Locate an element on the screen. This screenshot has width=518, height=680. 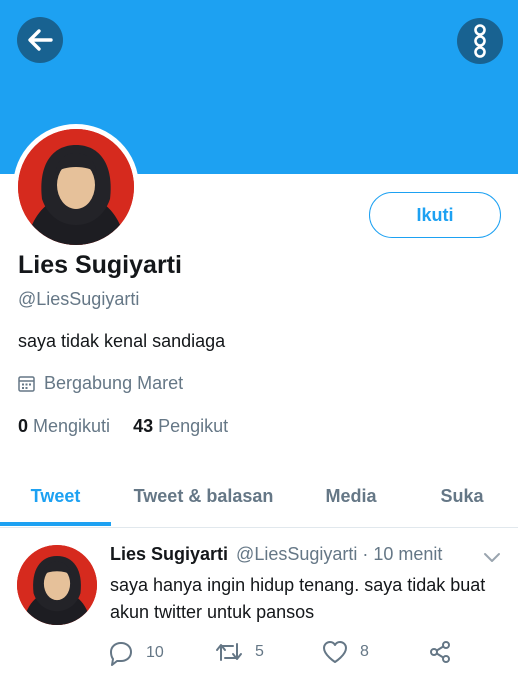
tweet-avatar is located at coordinates (57, 585).